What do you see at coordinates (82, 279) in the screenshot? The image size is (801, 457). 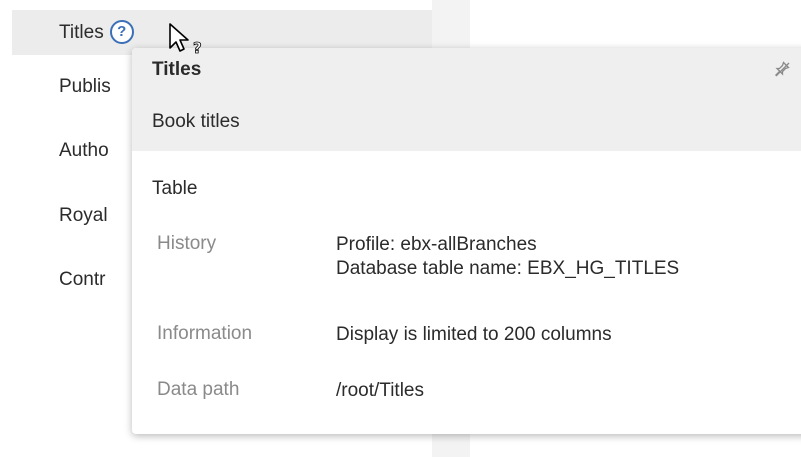 I see `nav-item-label: Contr` at bounding box center [82, 279].